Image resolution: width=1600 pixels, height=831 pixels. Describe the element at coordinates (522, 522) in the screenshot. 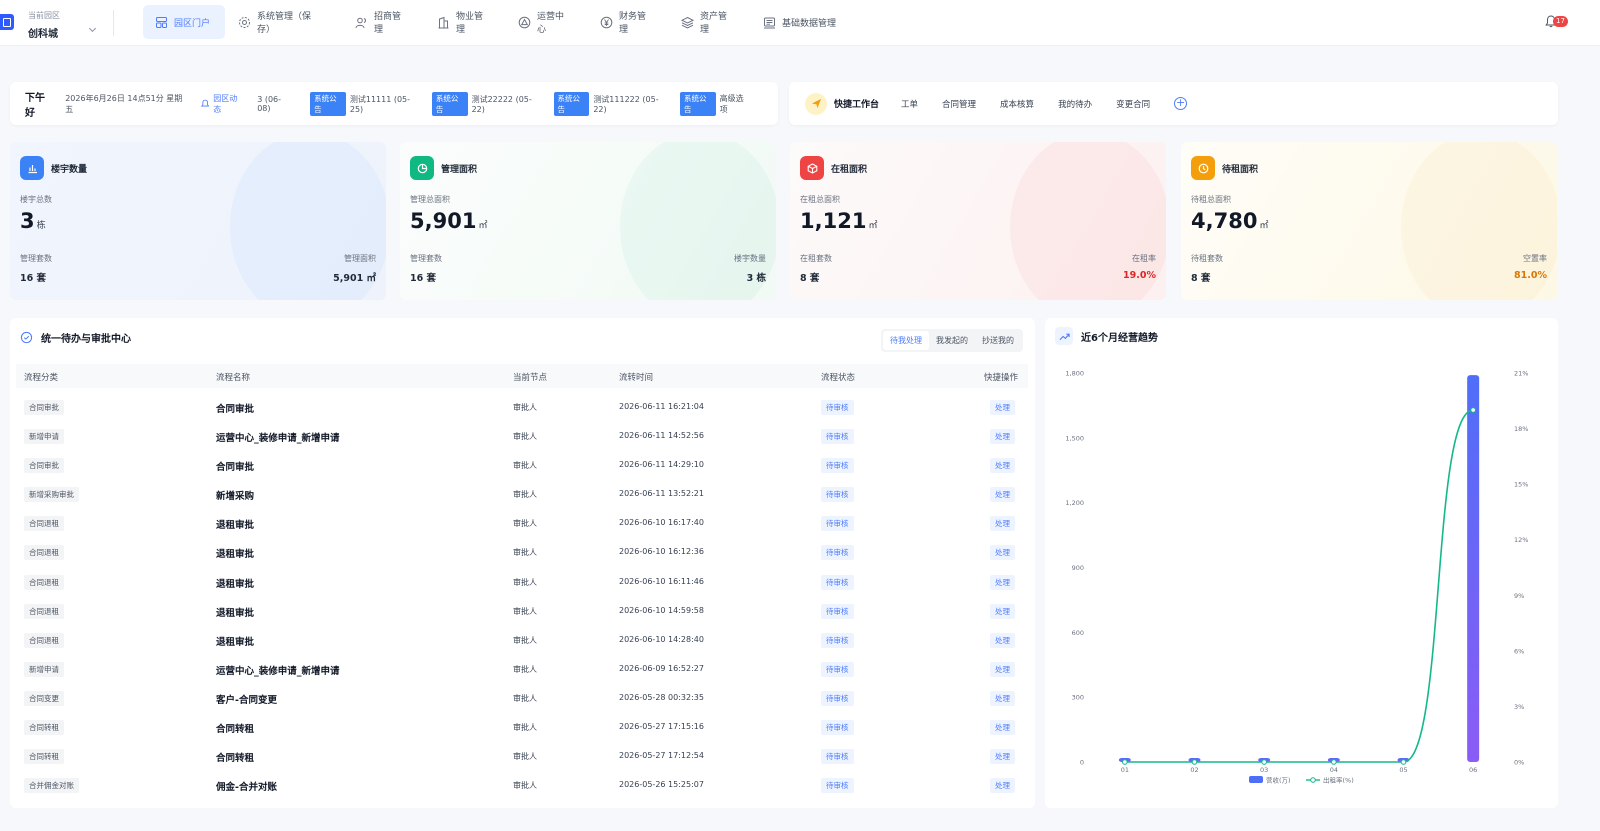

I see `table-row: 合同退租 退租审批 审批人 2026-06-10 16:17:40 待审核 处理` at that location.